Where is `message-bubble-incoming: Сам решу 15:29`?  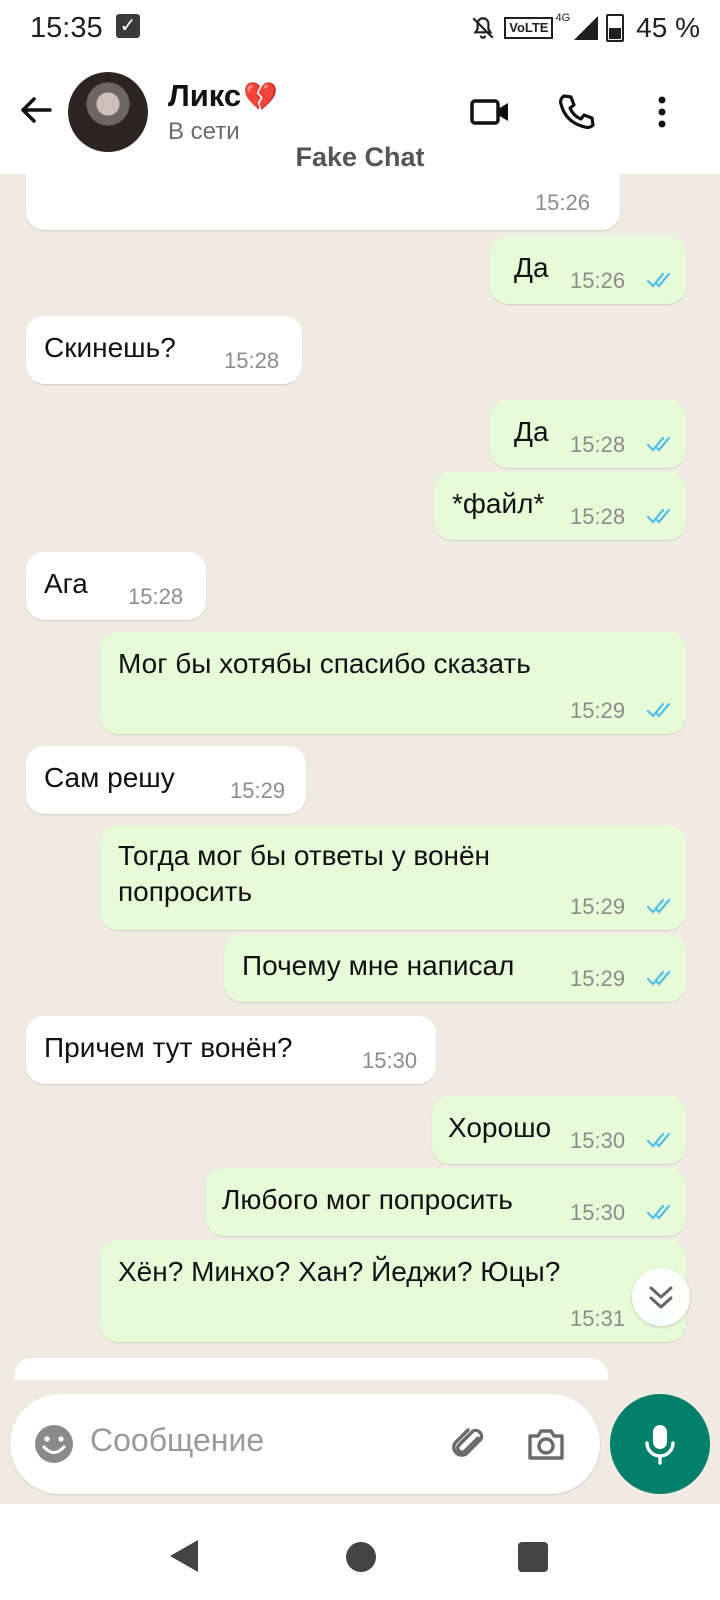
message-bubble-incoming: Сам решу 15:29 is located at coordinates (166, 780).